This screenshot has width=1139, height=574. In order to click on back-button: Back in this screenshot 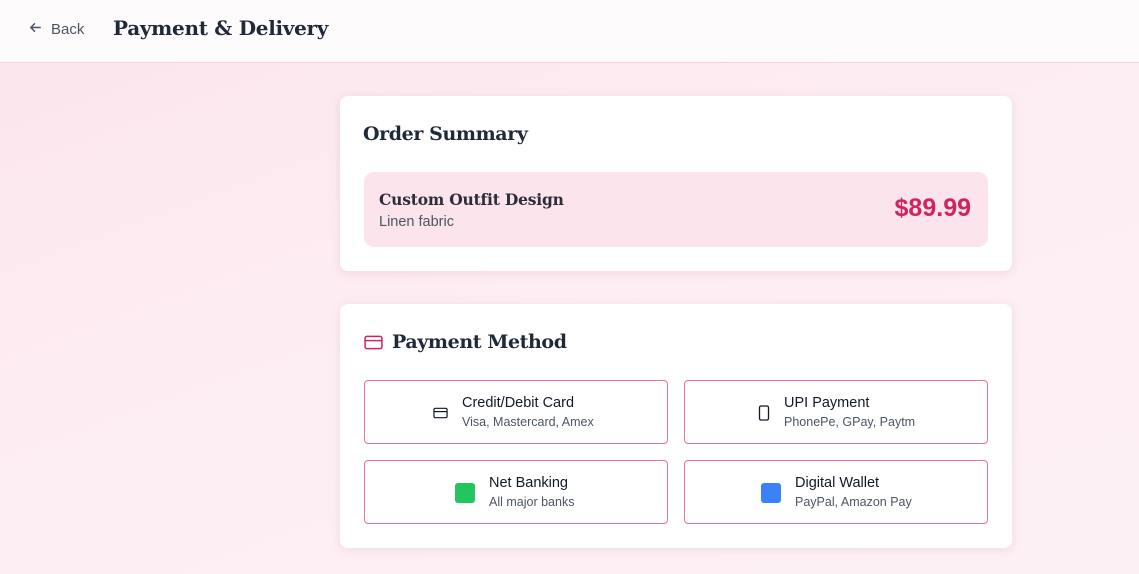, I will do `click(56, 29)`.